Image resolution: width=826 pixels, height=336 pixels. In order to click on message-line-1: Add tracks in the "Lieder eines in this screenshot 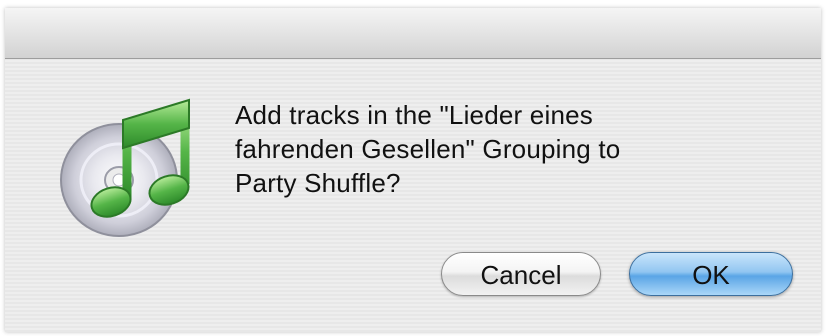, I will do `click(414, 115)`.